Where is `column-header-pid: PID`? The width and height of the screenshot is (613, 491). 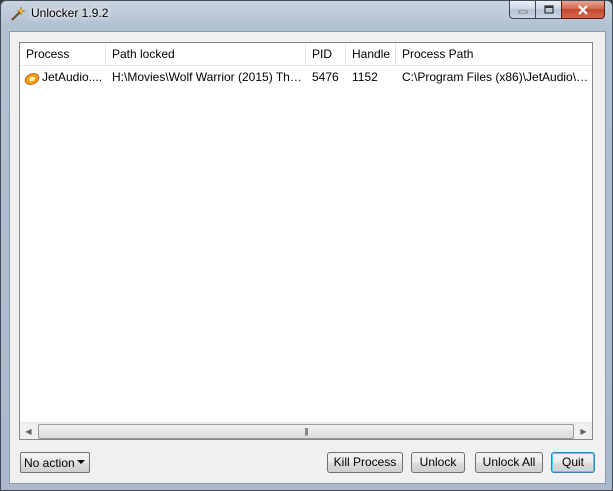 column-header-pid: PID is located at coordinates (326, 54).